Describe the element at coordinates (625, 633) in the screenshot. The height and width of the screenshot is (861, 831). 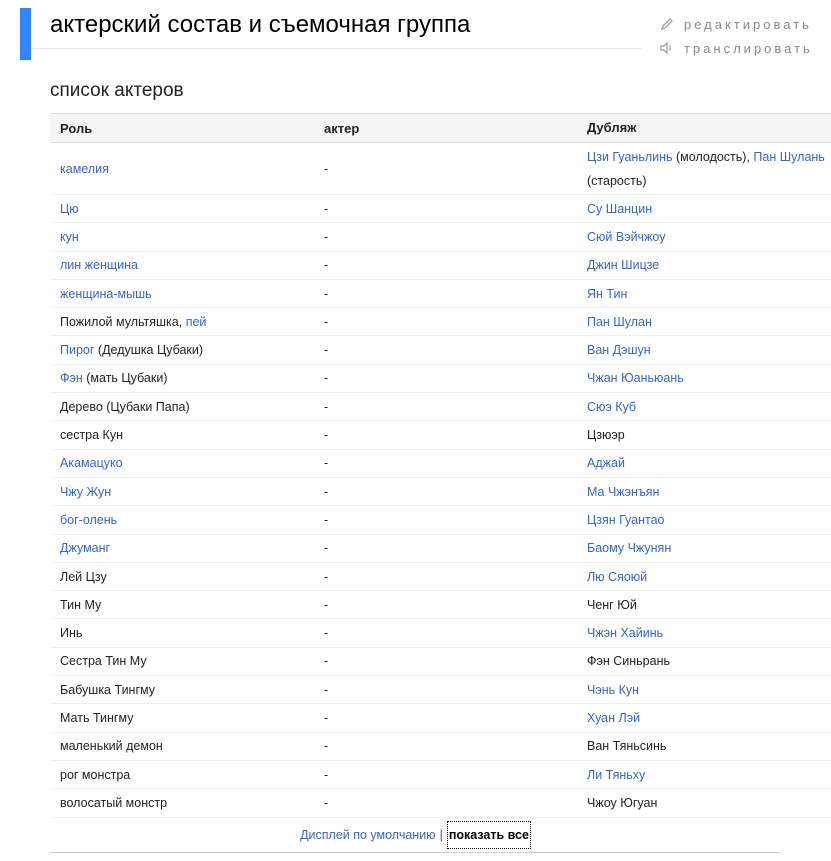
I see `dub-link: Чжэн Хайинь` at that location.